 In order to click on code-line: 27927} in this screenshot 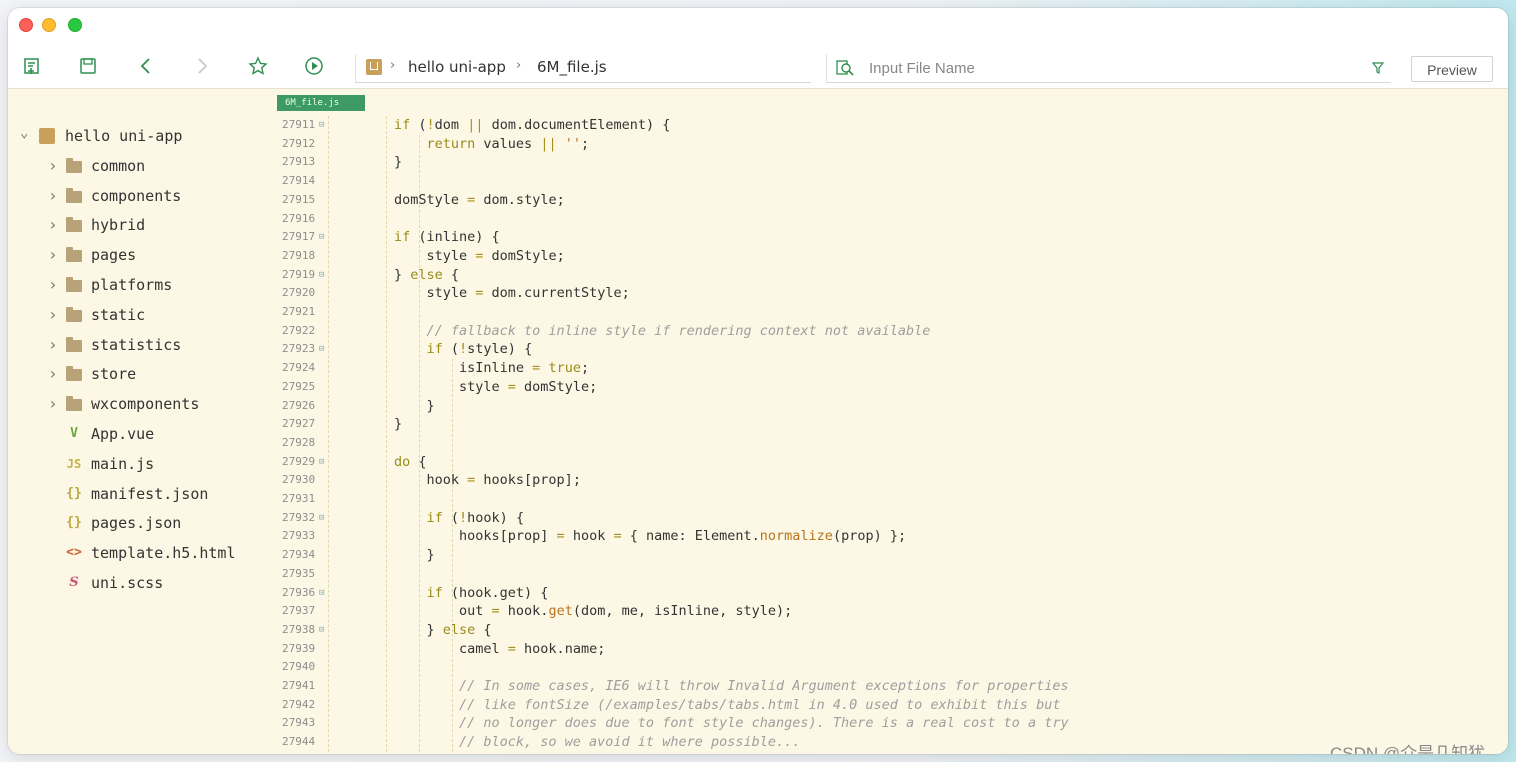, I will do `click(885, 424)`.